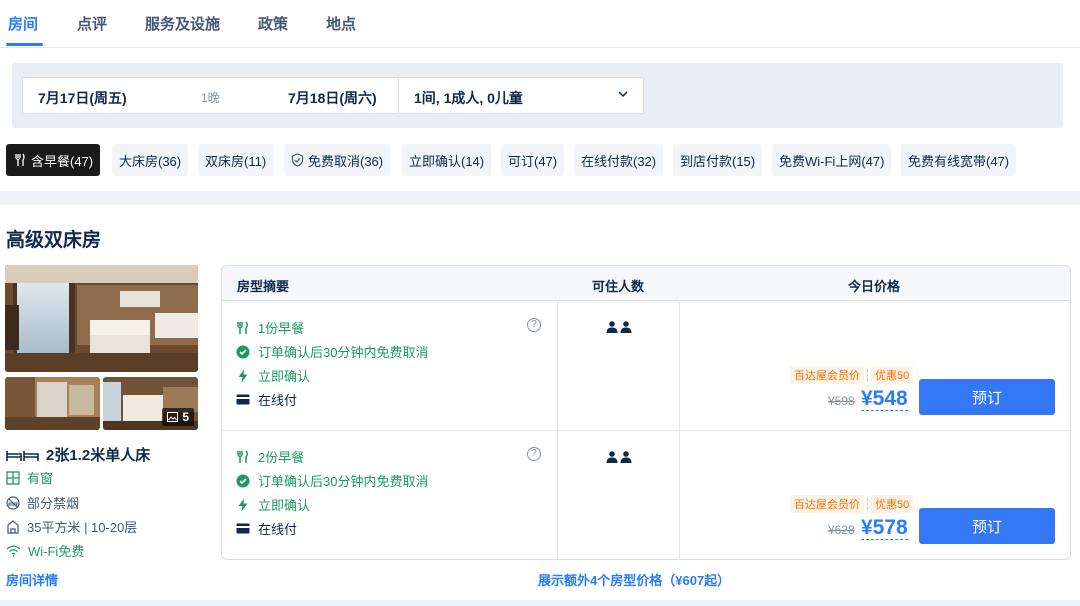 This screenshot has width=1080, height=606. Describe the element at coordinates (22, 455) in the screenshot. I see `twin-bed-icon` at that location.